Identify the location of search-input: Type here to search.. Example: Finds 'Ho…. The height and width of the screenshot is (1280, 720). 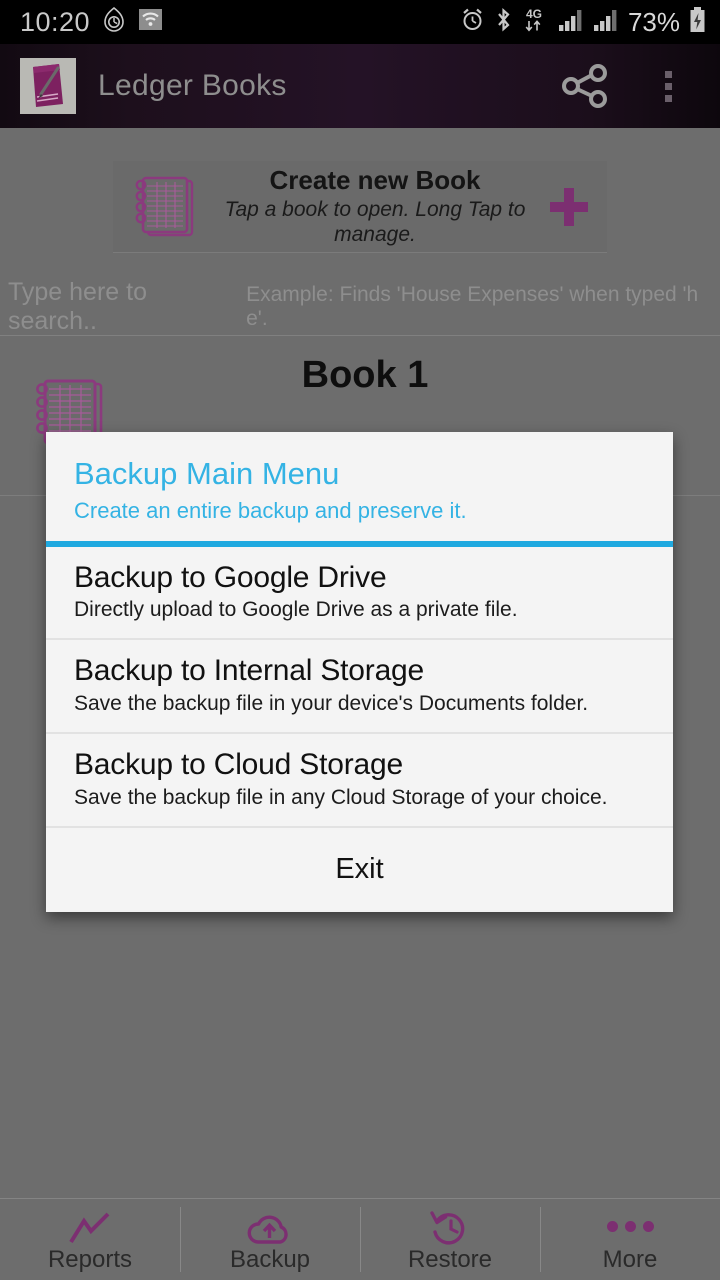
(360, 307).